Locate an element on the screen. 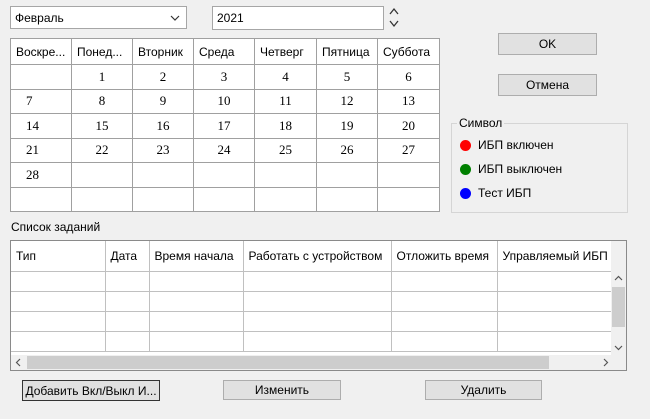 This screenshot has width=650, height=419. calendar-day: 25 is located at coordinates (285, 150).